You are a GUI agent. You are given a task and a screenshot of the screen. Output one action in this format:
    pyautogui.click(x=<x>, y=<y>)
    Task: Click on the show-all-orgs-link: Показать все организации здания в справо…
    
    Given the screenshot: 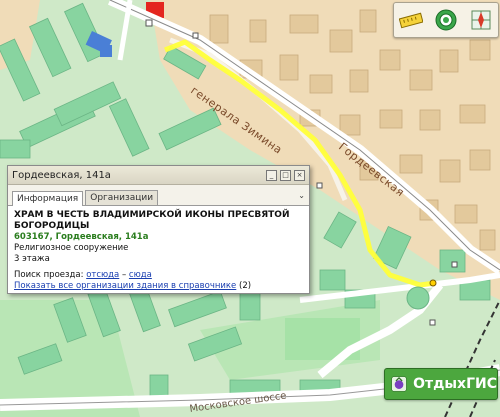 What is the action you would take?
    pyautogui.click(x=125, y=286)
    